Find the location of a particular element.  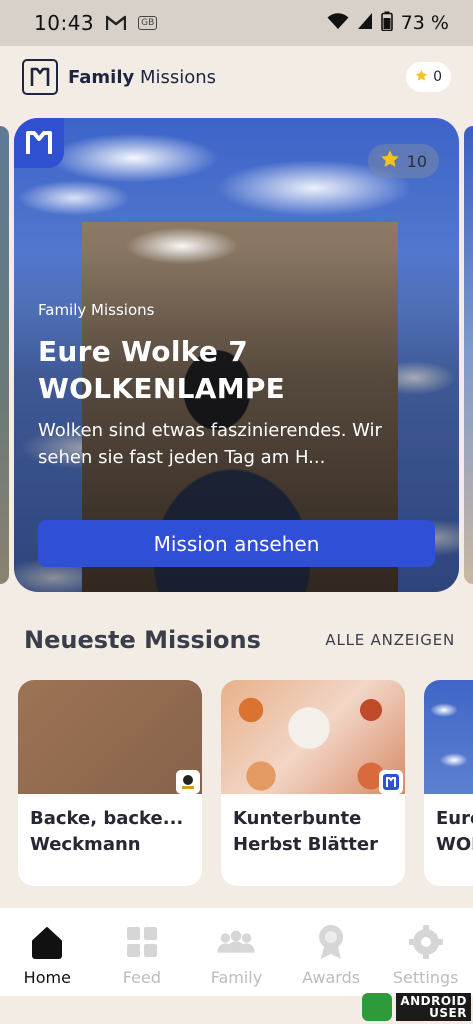

notification-badge-icon: GB is located at coordinates (148, 23).